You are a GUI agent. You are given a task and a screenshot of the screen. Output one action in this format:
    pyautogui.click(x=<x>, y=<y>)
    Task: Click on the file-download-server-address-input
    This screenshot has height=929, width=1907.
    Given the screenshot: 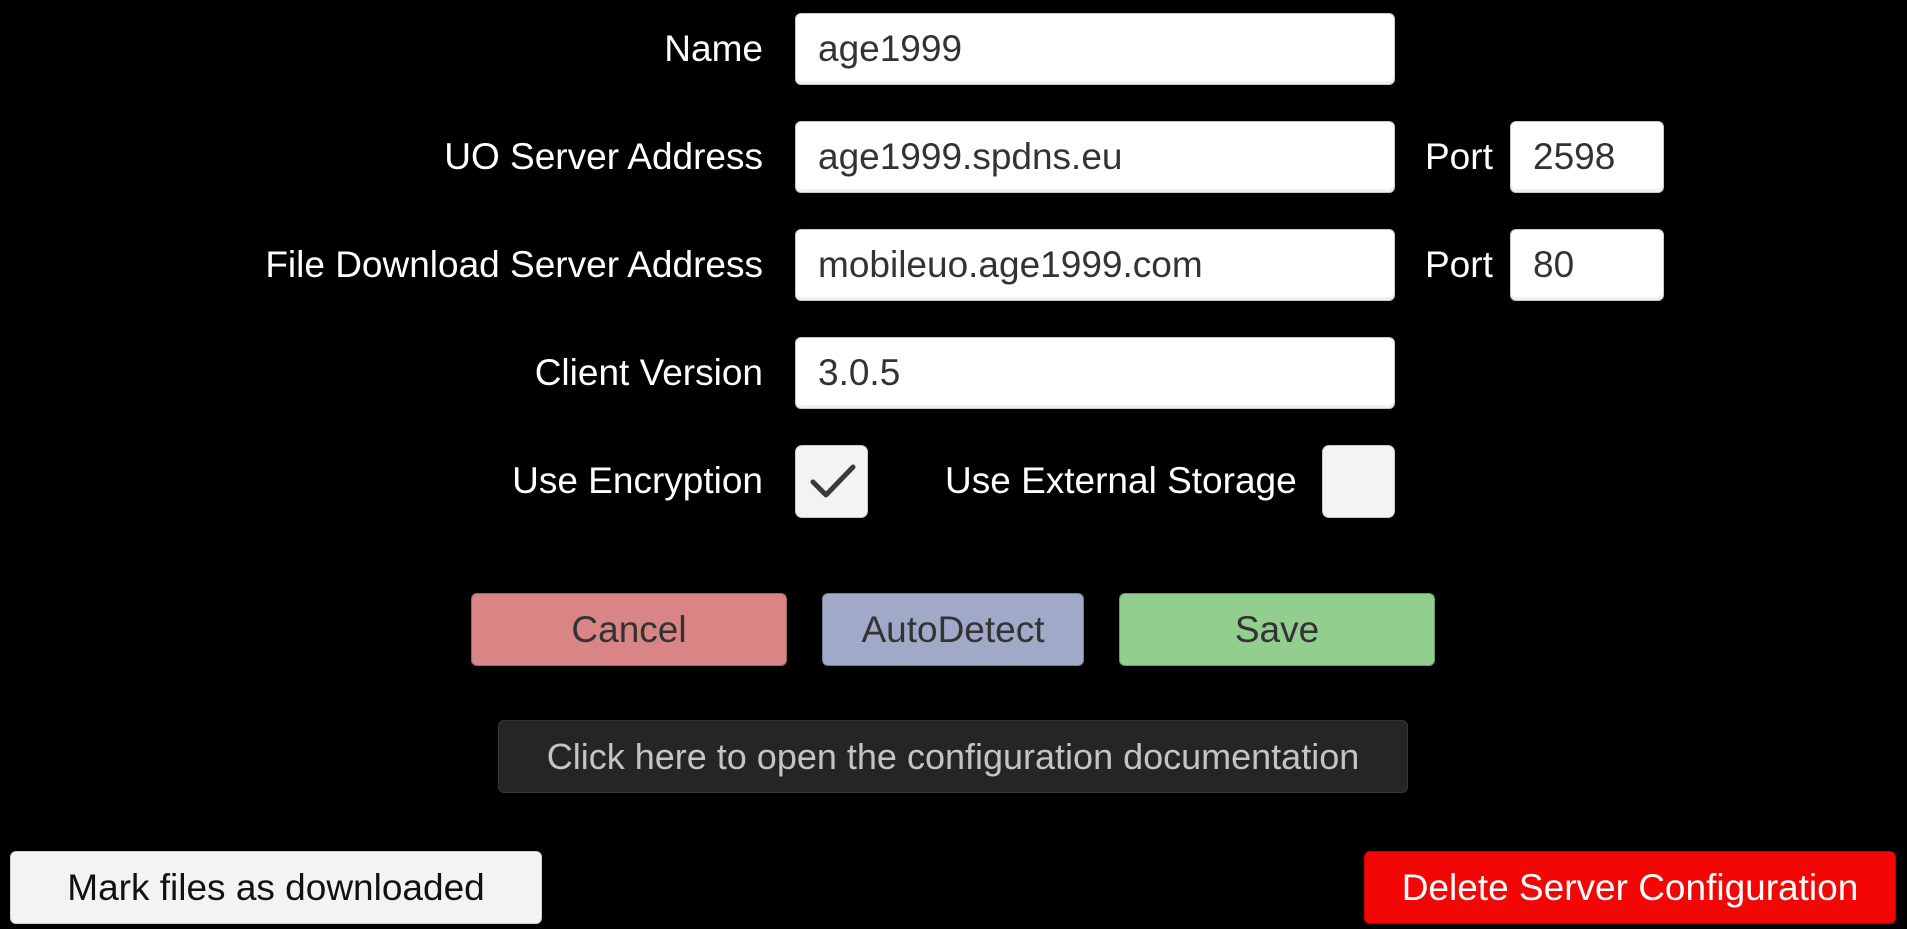 What is the action you would take?
    pyautogui.click(x=1095, y=265)
    